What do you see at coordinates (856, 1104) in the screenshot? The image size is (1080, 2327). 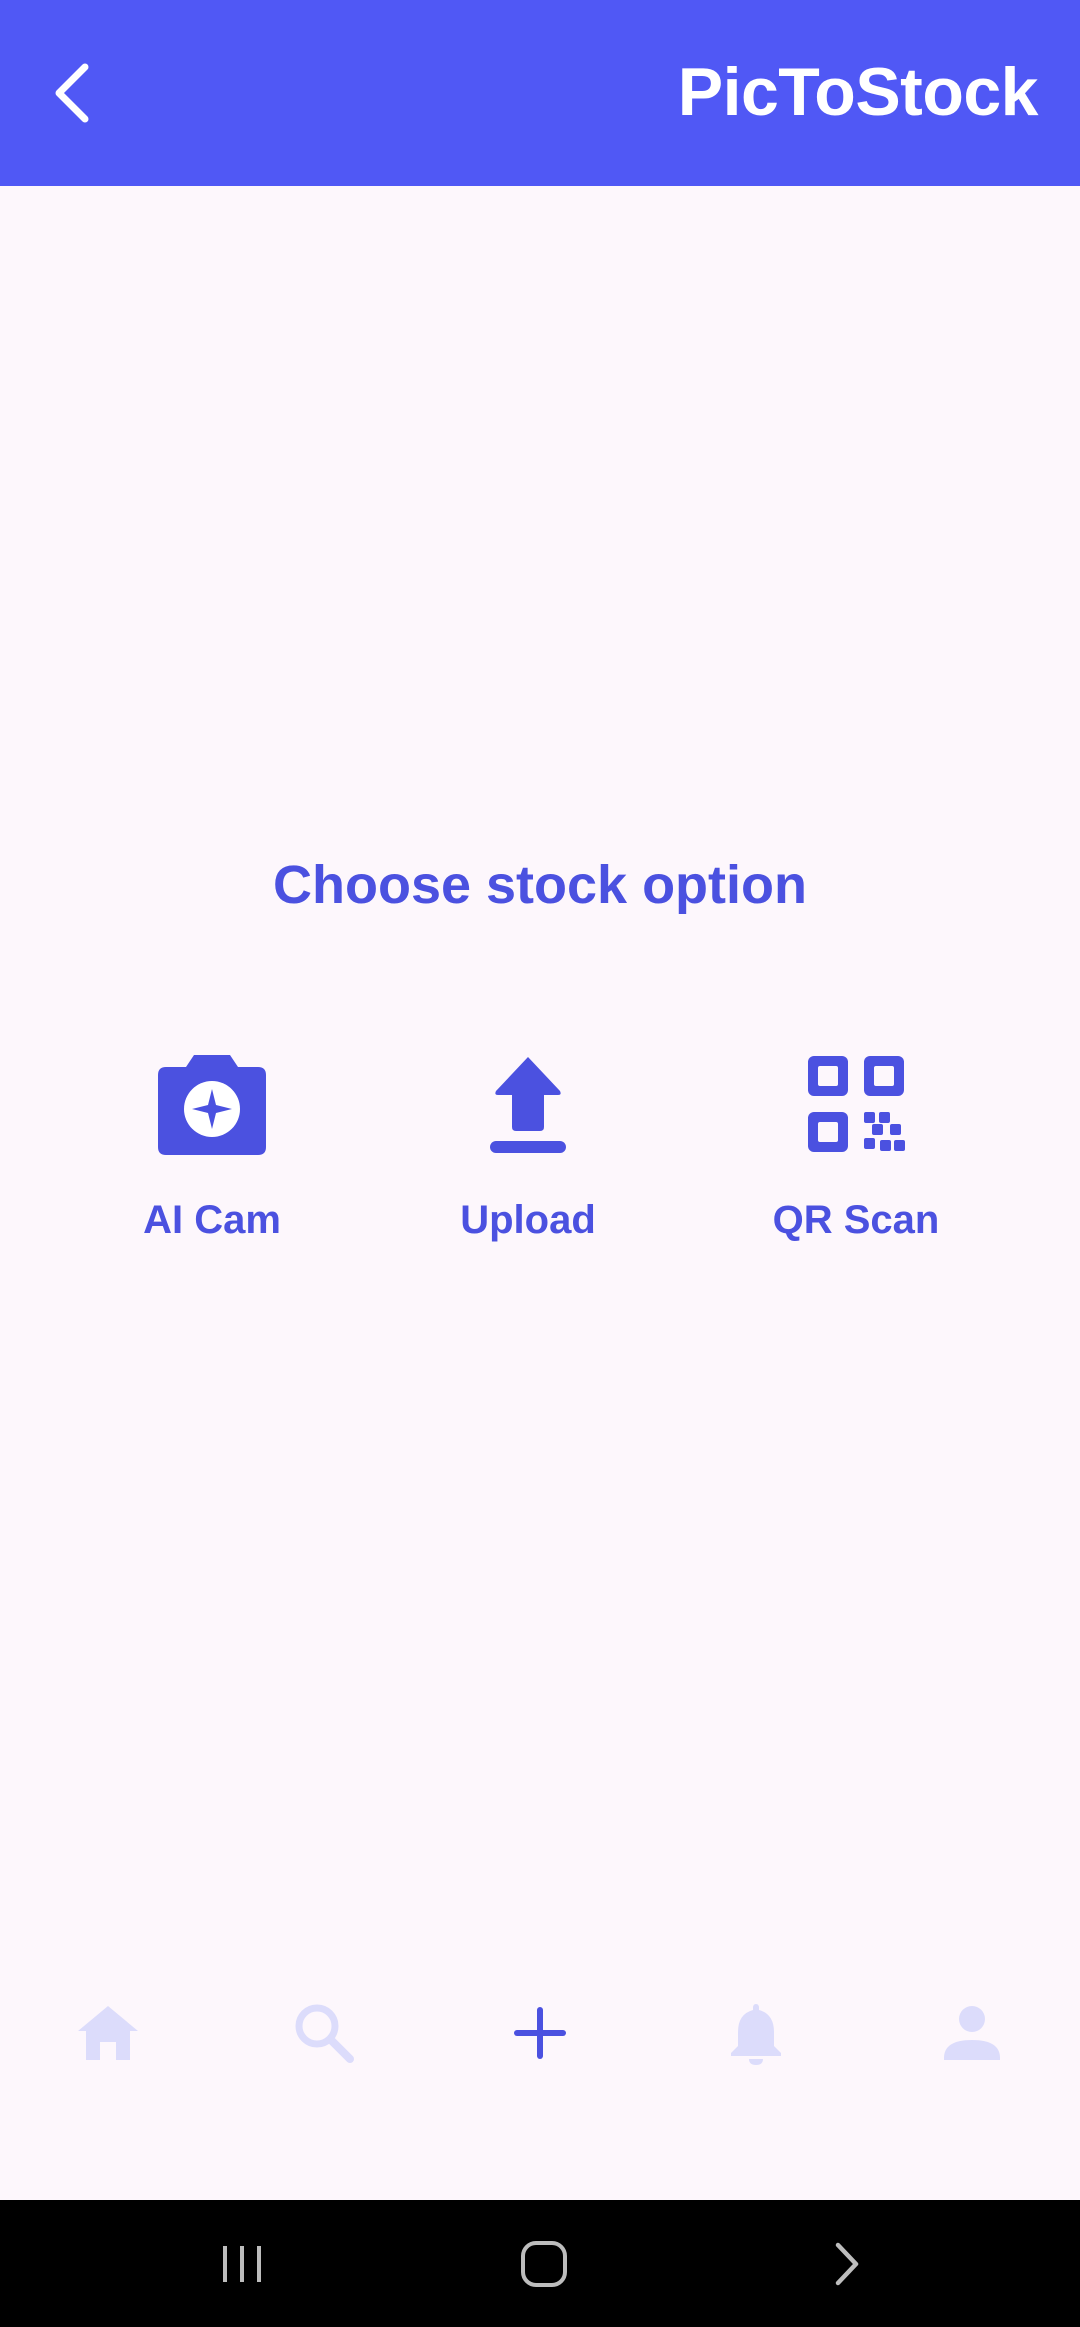 I see `qr-code-icon` at bounding box center [856, 1104].